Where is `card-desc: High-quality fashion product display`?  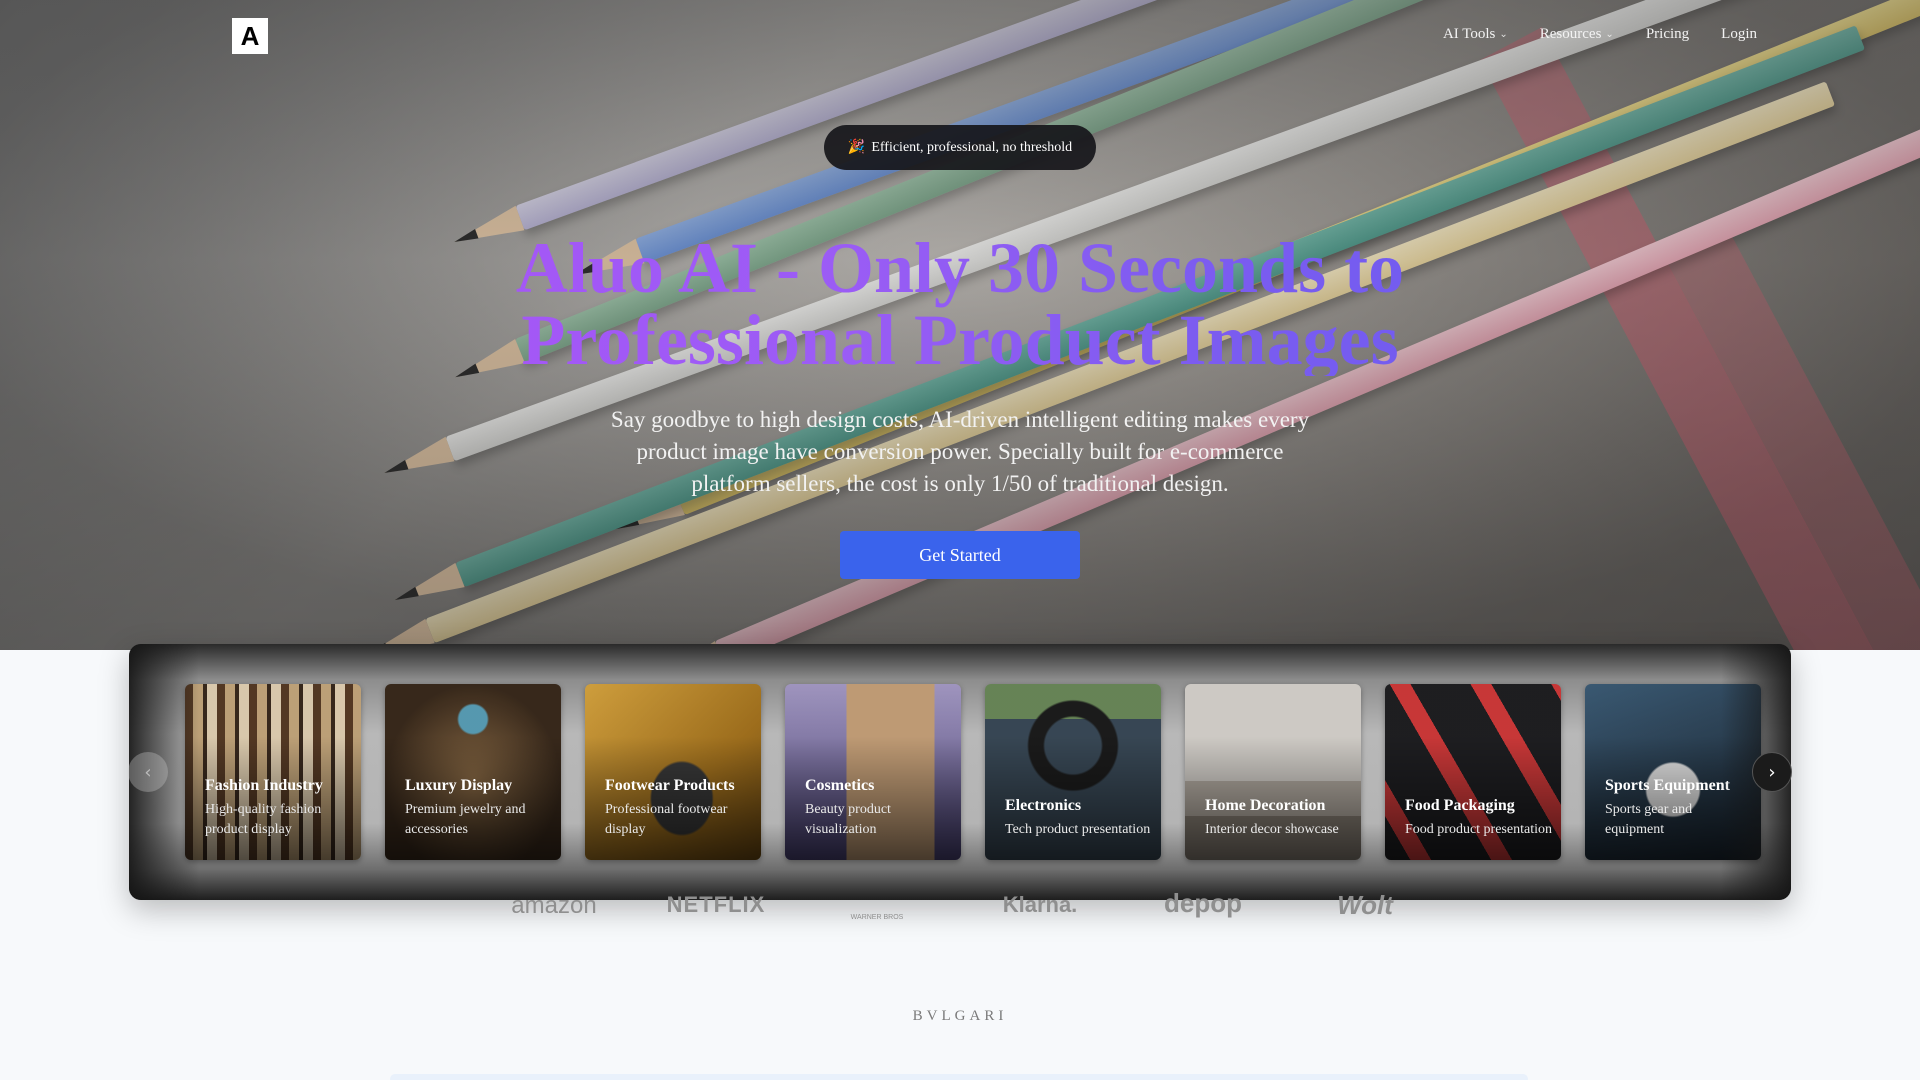
card-desc: High-quality fashion product display is located at coordinates (263, 819).